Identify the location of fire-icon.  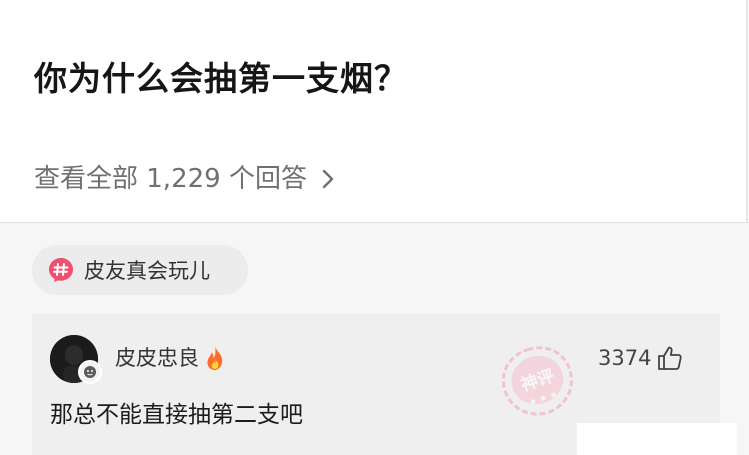
(215, 358).